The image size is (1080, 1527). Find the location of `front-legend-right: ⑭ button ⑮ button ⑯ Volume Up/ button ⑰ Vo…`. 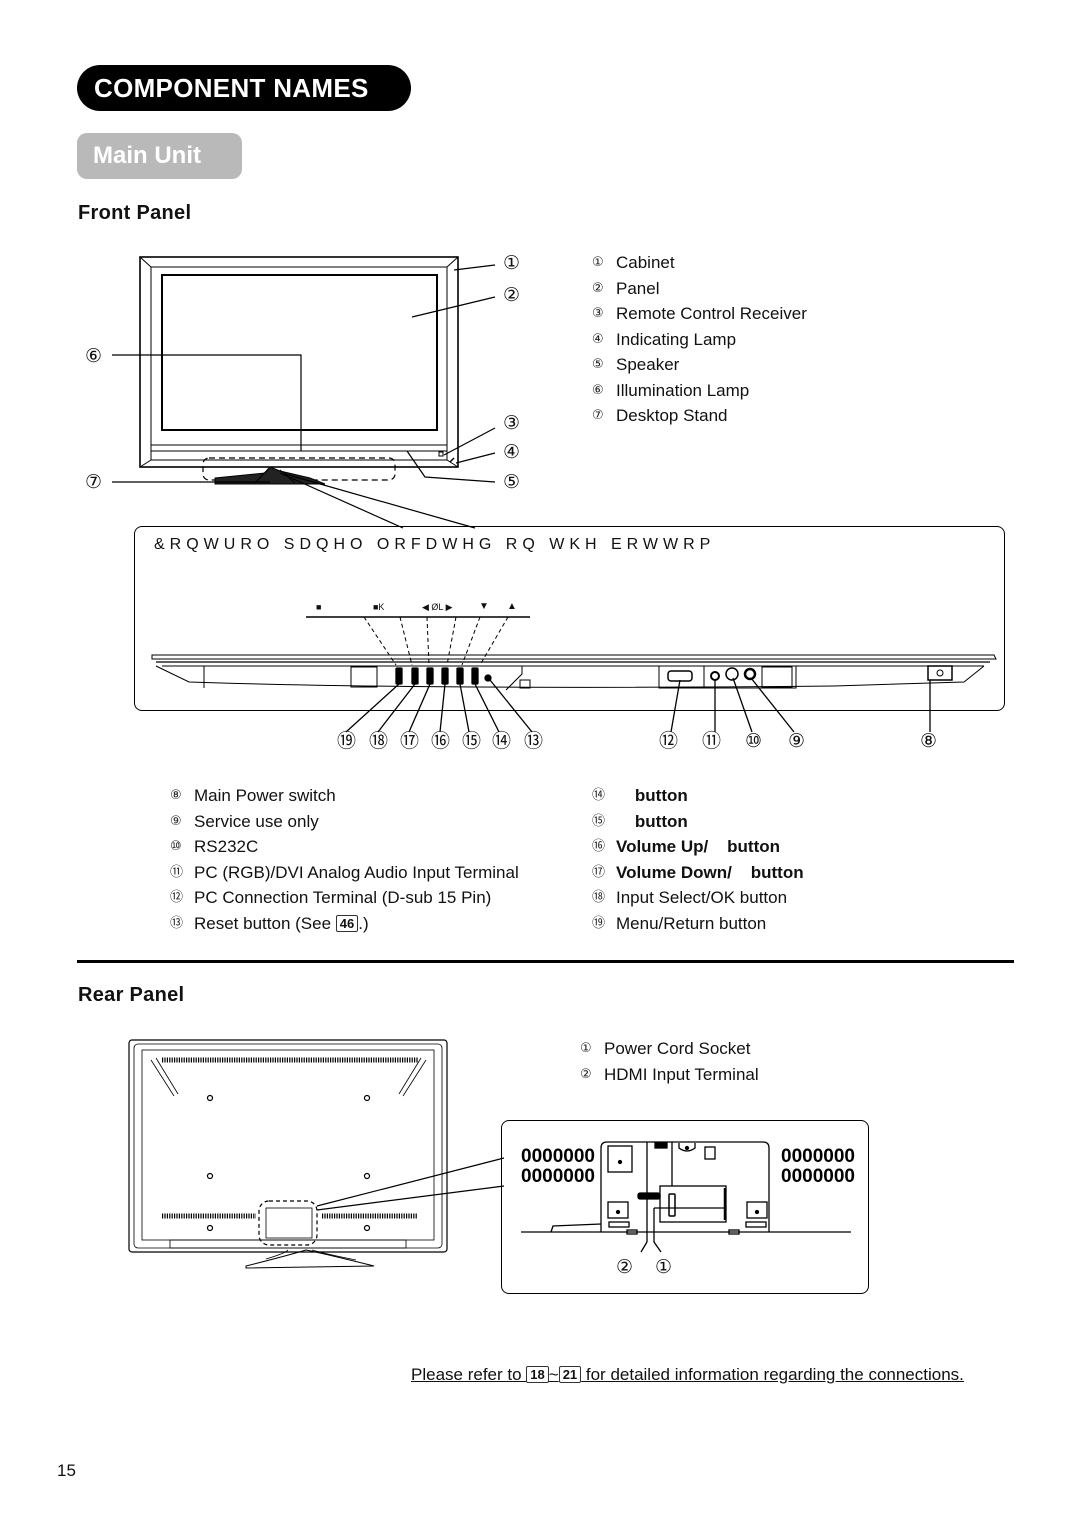

front-legend-right: ⑭ button ⑮ button ⑯ Volume Up/ button ⑰ Vo… is located at coordinates (698, 859).